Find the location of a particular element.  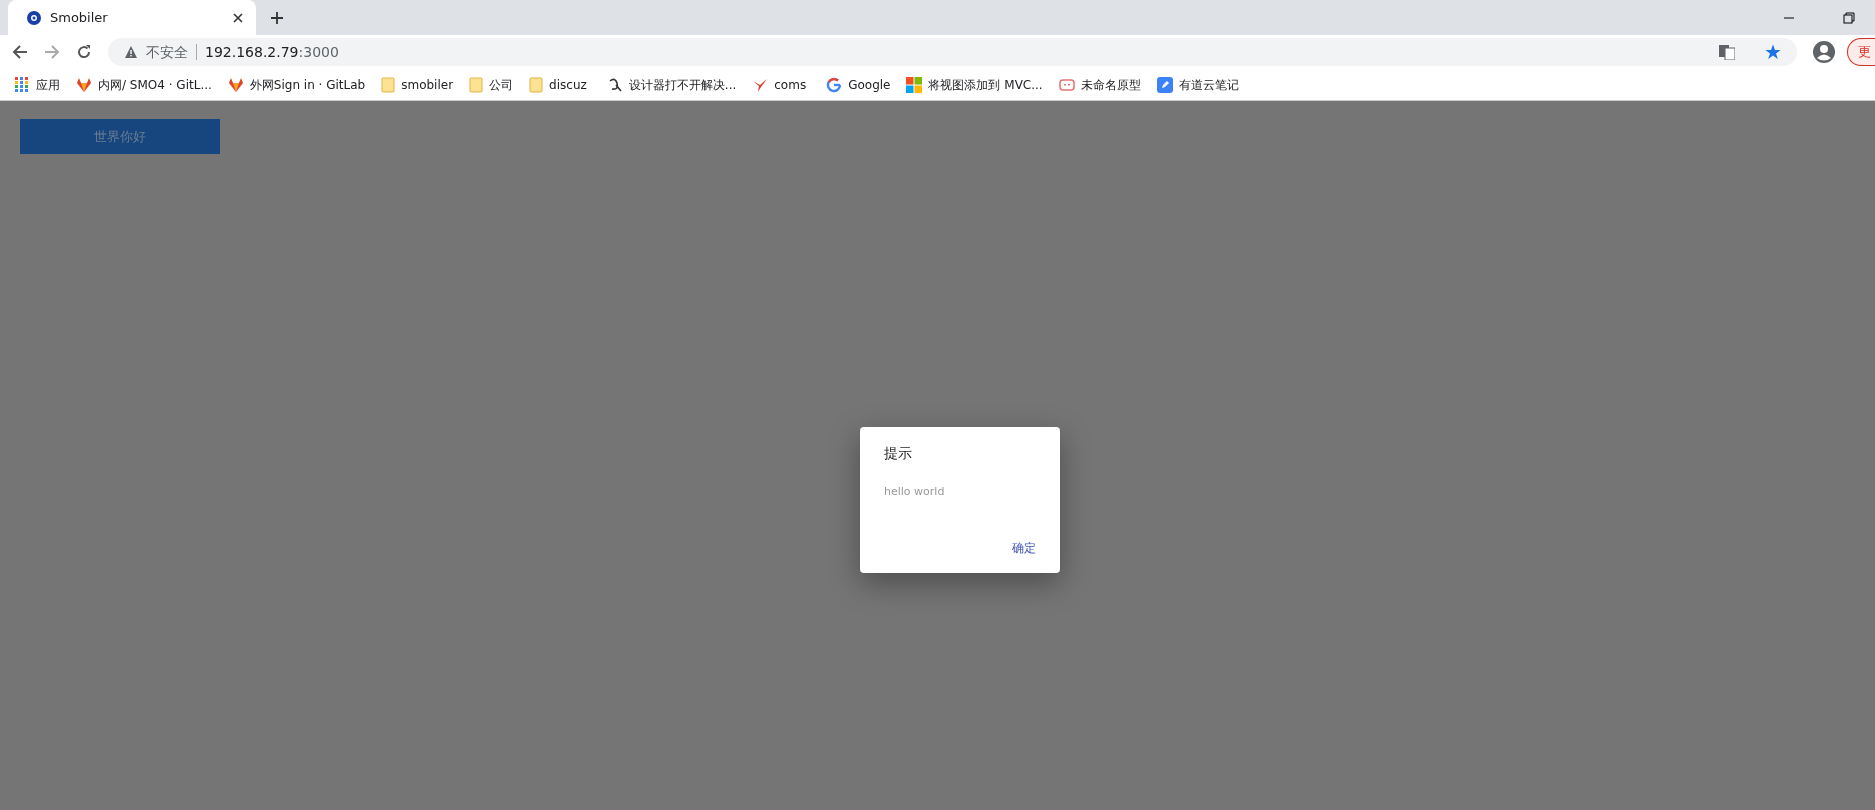

ok-button: 确定 is located at coordinates (1024, 548).